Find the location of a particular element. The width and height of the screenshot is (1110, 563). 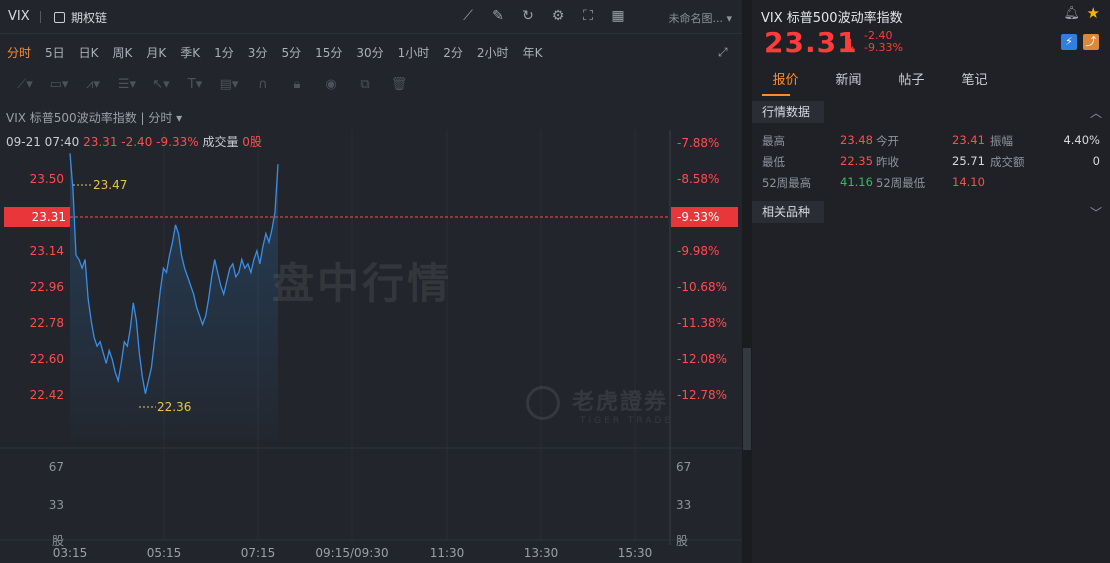

field-label: 52周最高 is located at coordinates (787, 183).